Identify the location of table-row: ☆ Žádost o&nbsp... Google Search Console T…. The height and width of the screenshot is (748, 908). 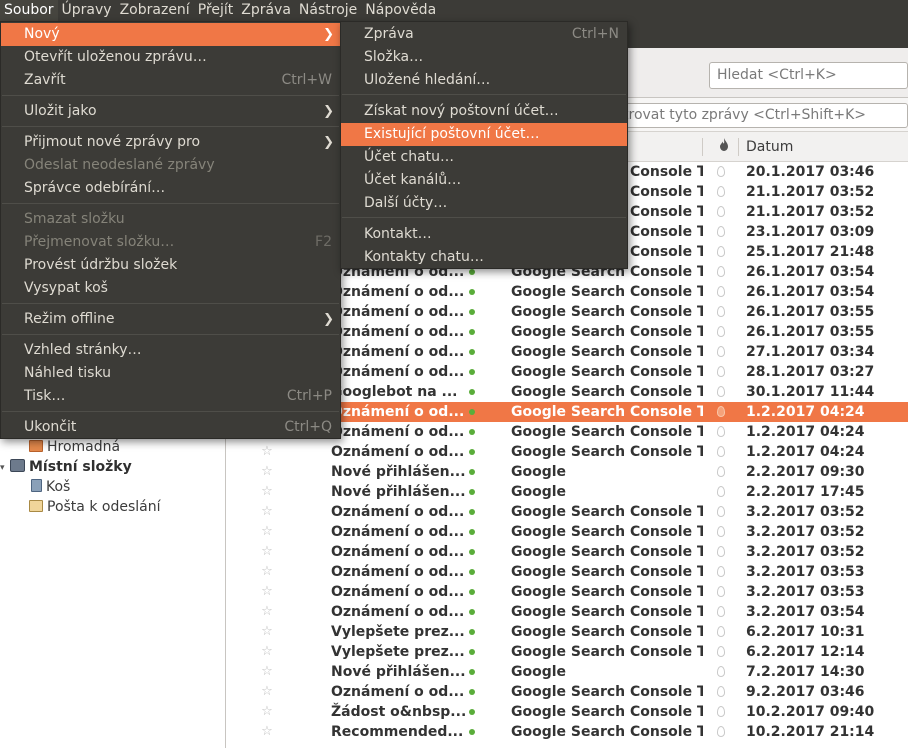
(567, 712).